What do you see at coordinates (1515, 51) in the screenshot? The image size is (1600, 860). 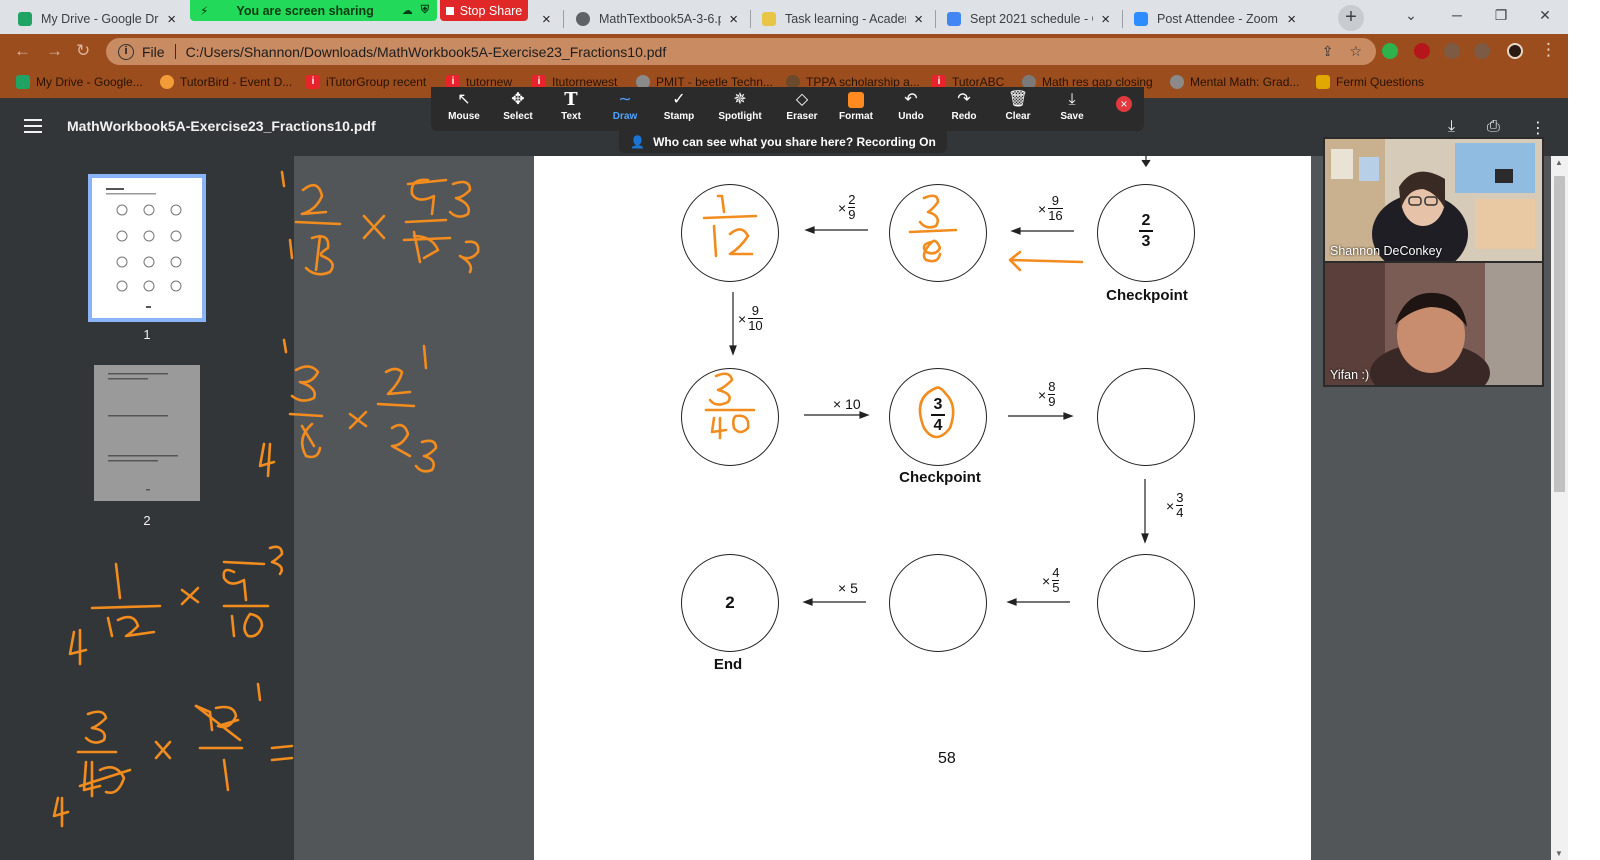 I see `profile-avatar` at bounding box center [1515, 51].